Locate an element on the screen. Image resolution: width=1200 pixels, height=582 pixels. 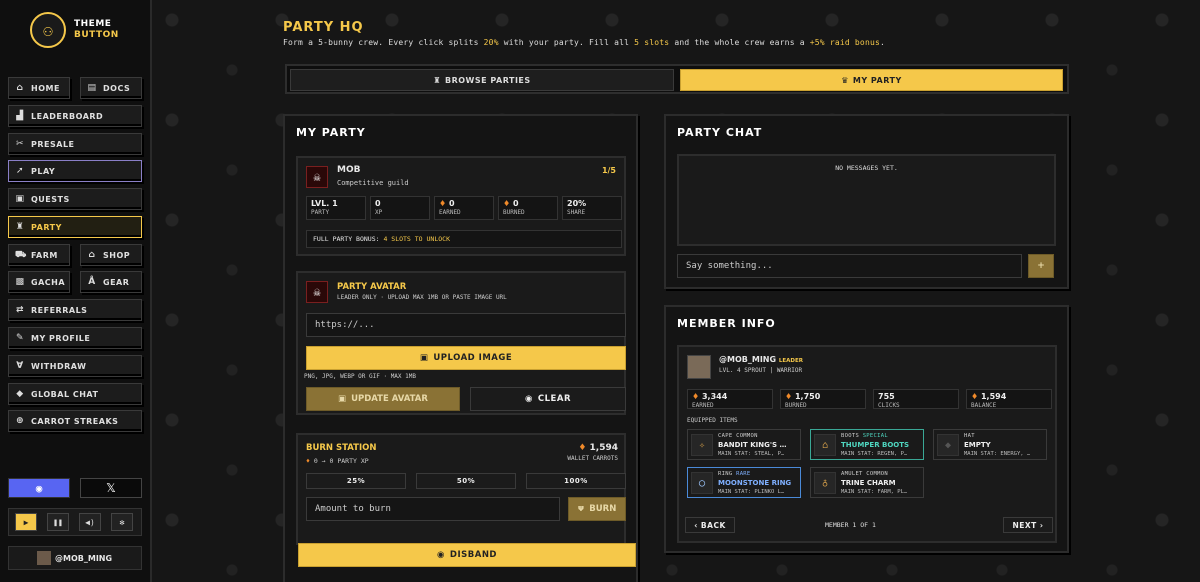
stat-earned: ♦ 0 EARNED is located at coordinates (464, 208).